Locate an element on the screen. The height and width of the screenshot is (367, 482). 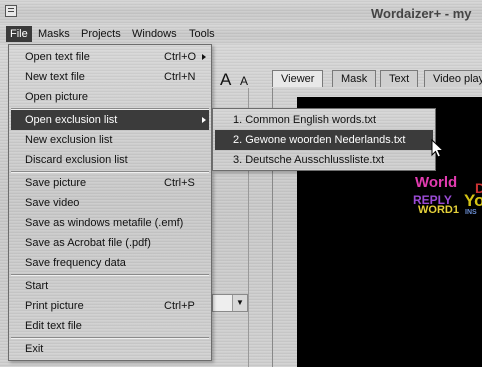
menu-projects: Projects is located at coordinates (101, 34).